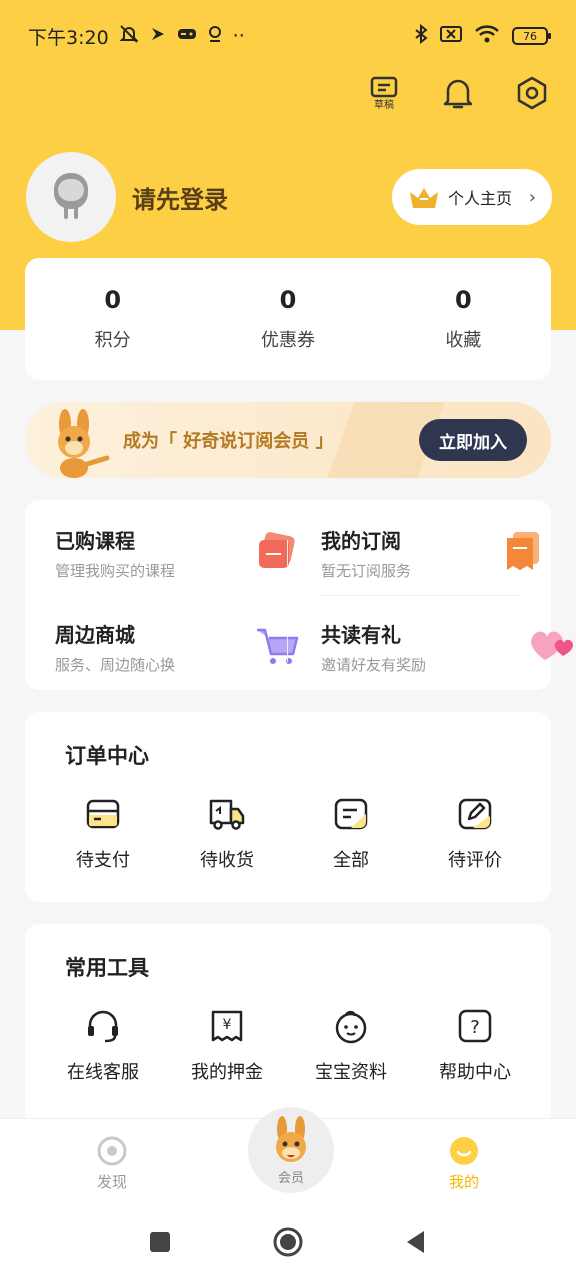 The width and height of the screenshot is (576, 1280). What do you see at coordinates (384, 86) in the screenshot?
I see `draft-icon` at bounding box center [384, 86].